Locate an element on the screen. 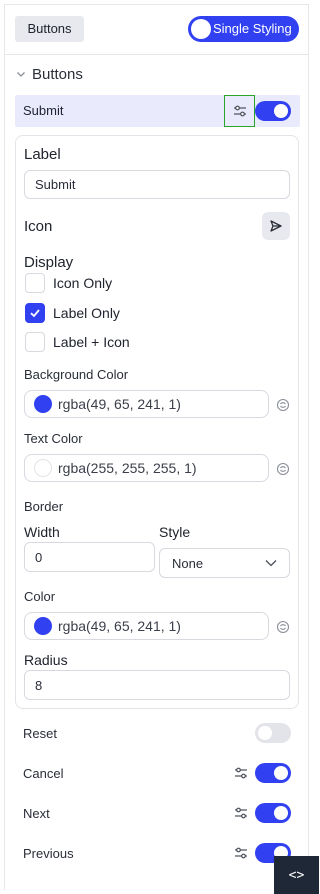 The height and width of the screenshot is (894, 320). single-styling-label: Single Styling is located at coordinates (252, 28).